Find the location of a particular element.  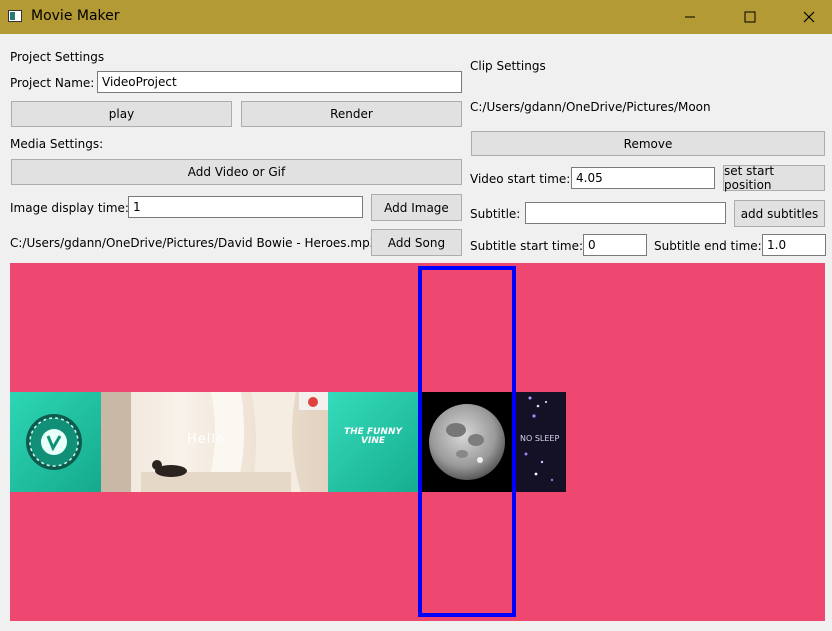

add-video-button: Add Video or Gif is located at coordinates (236, 172).